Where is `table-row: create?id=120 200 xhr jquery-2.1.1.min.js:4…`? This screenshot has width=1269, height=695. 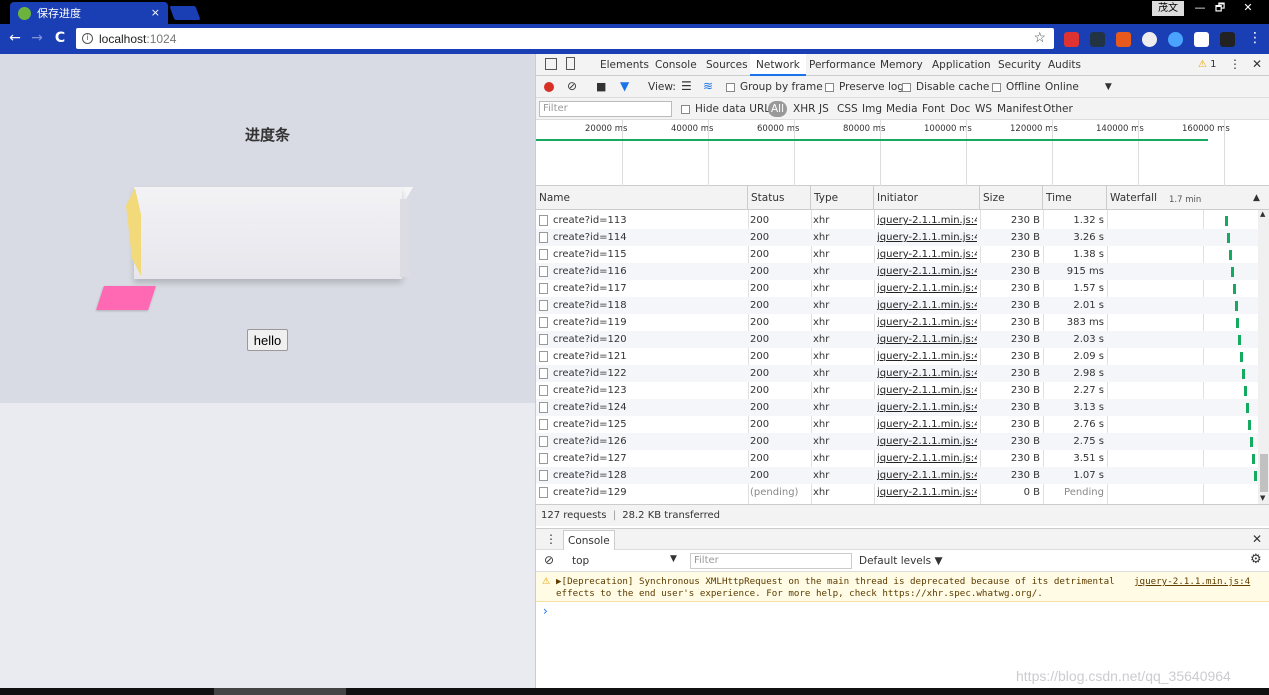
table-row: create?id=120 200 xhr jquery-2.1.1.min.js:4… is located at coordinates (897, 339).